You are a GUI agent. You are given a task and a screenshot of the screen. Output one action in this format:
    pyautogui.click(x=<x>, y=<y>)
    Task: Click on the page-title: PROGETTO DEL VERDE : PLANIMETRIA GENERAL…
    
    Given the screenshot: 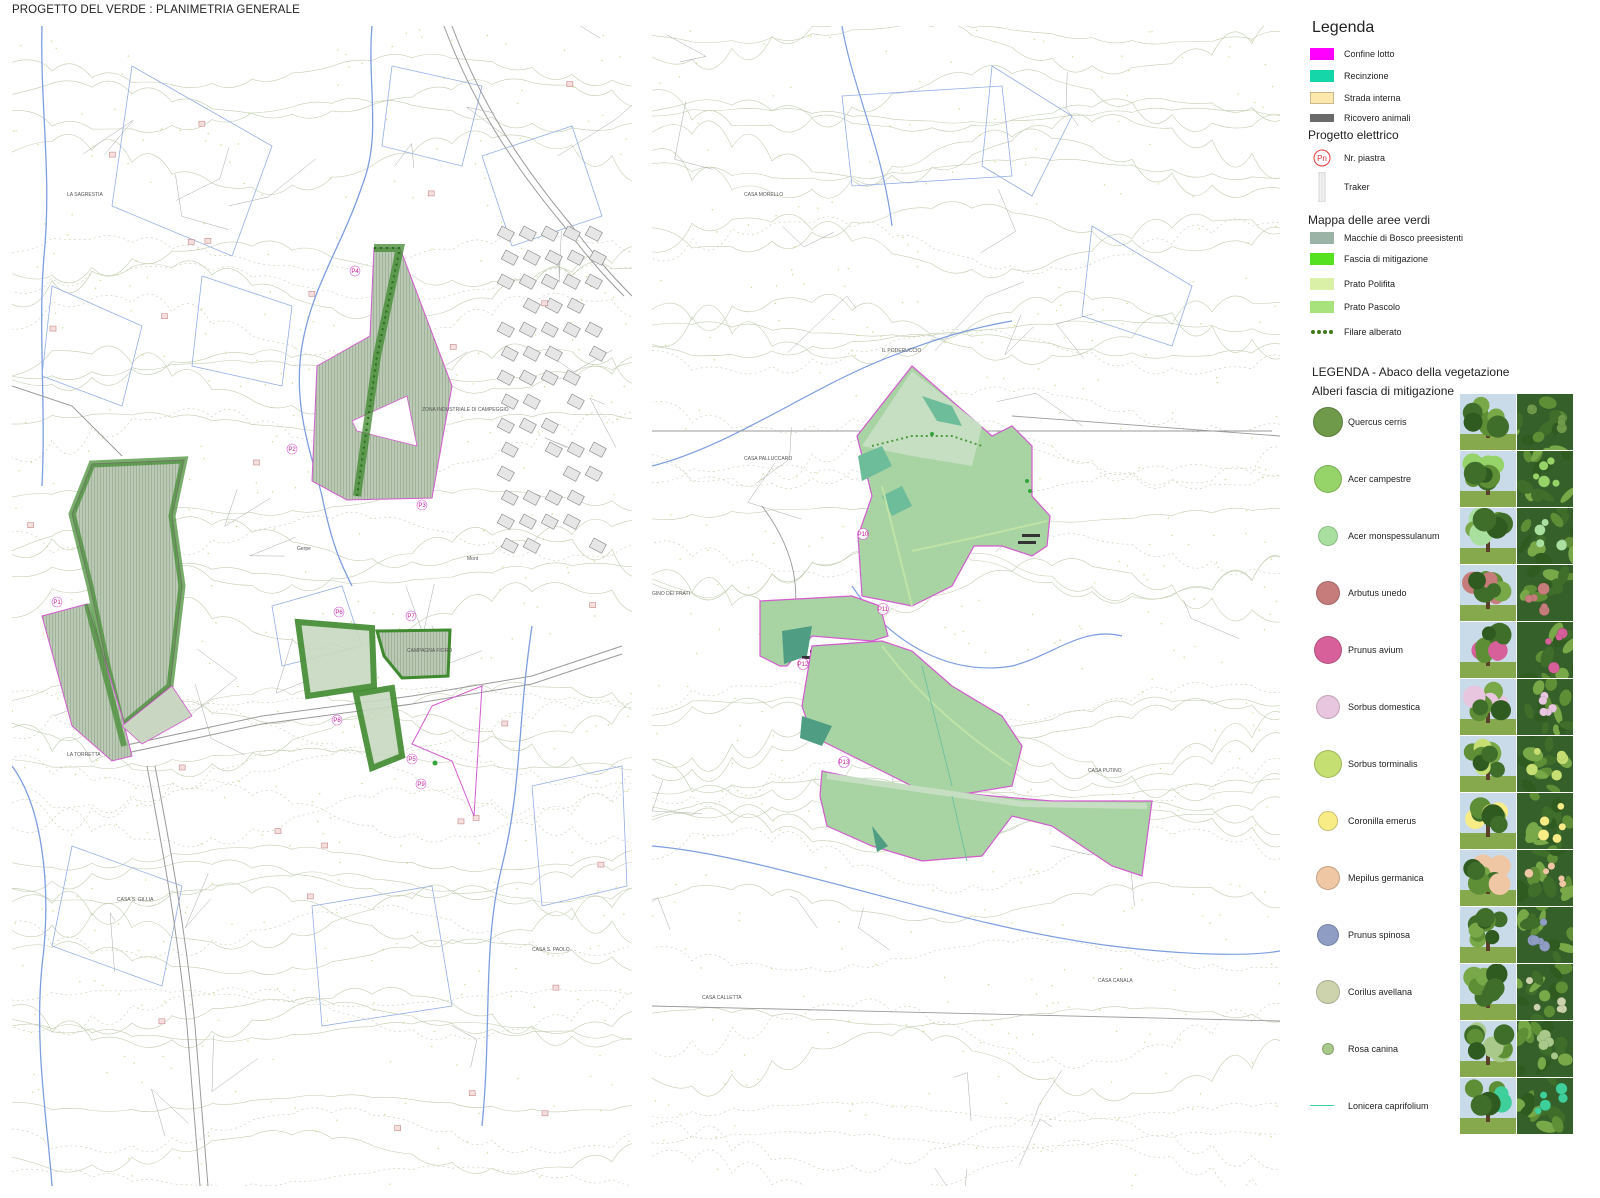 What is the action you would take?
    pyautogui.click(x=156, y=10)
    